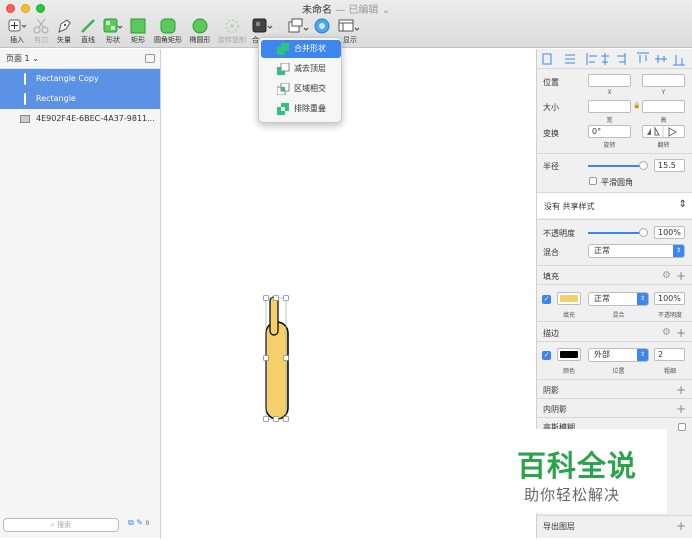 The image size is (692, 540). What do you see at coordinates (25, 99) in the screenshot?
I see `rectangle-layer-icon` at bounding box center [25, 99].